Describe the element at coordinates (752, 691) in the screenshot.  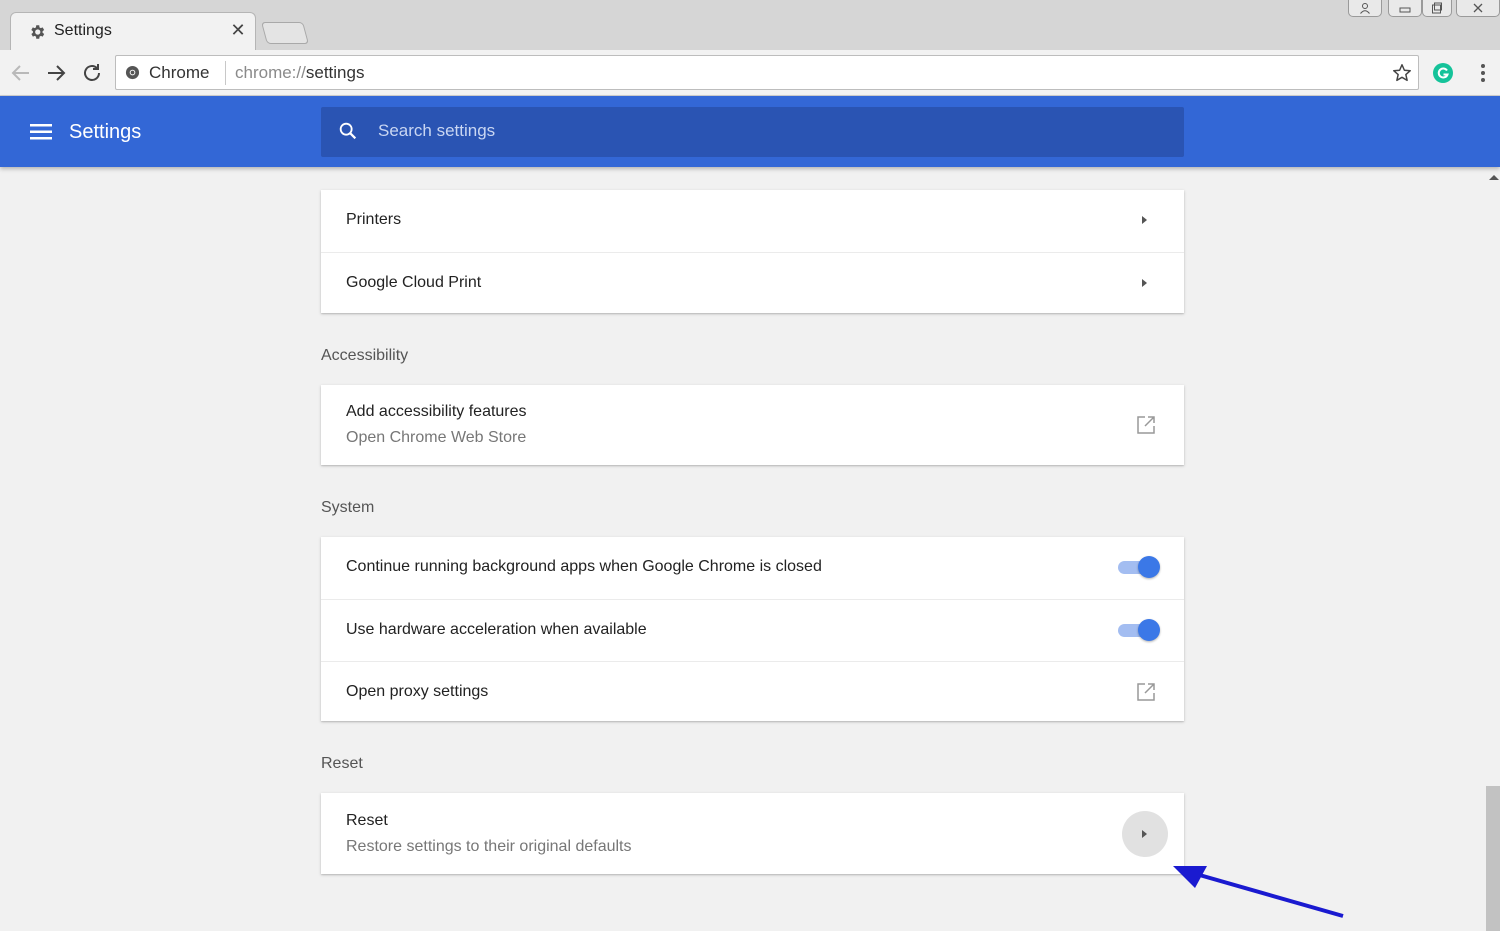
I see `open-proxy-settings-row: Open proxy settings` at that location.